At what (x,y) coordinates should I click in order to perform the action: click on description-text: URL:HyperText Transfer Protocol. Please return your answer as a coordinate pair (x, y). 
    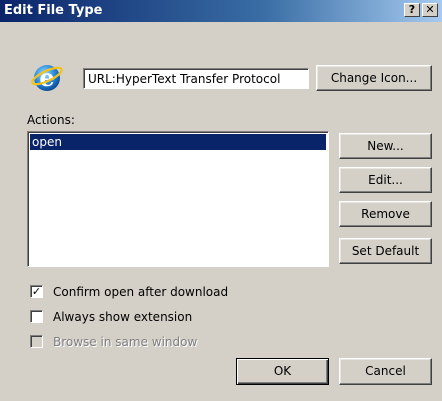
    Looking at the image, I should click on (184, 79).